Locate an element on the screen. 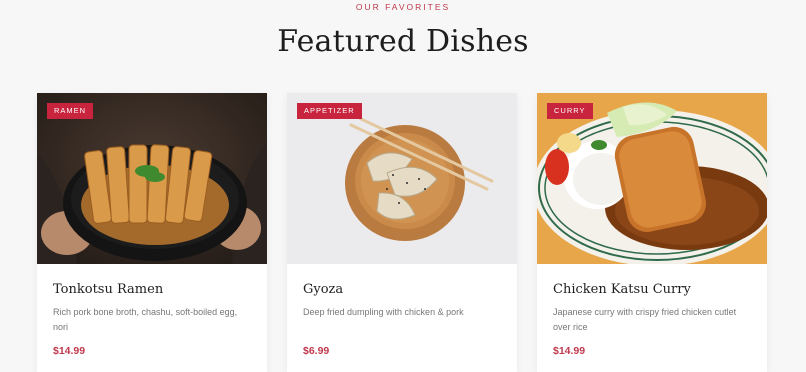 This screenshot has width=806, height=372. section-title: Featured Dishes is located at coordinates (403, 41).